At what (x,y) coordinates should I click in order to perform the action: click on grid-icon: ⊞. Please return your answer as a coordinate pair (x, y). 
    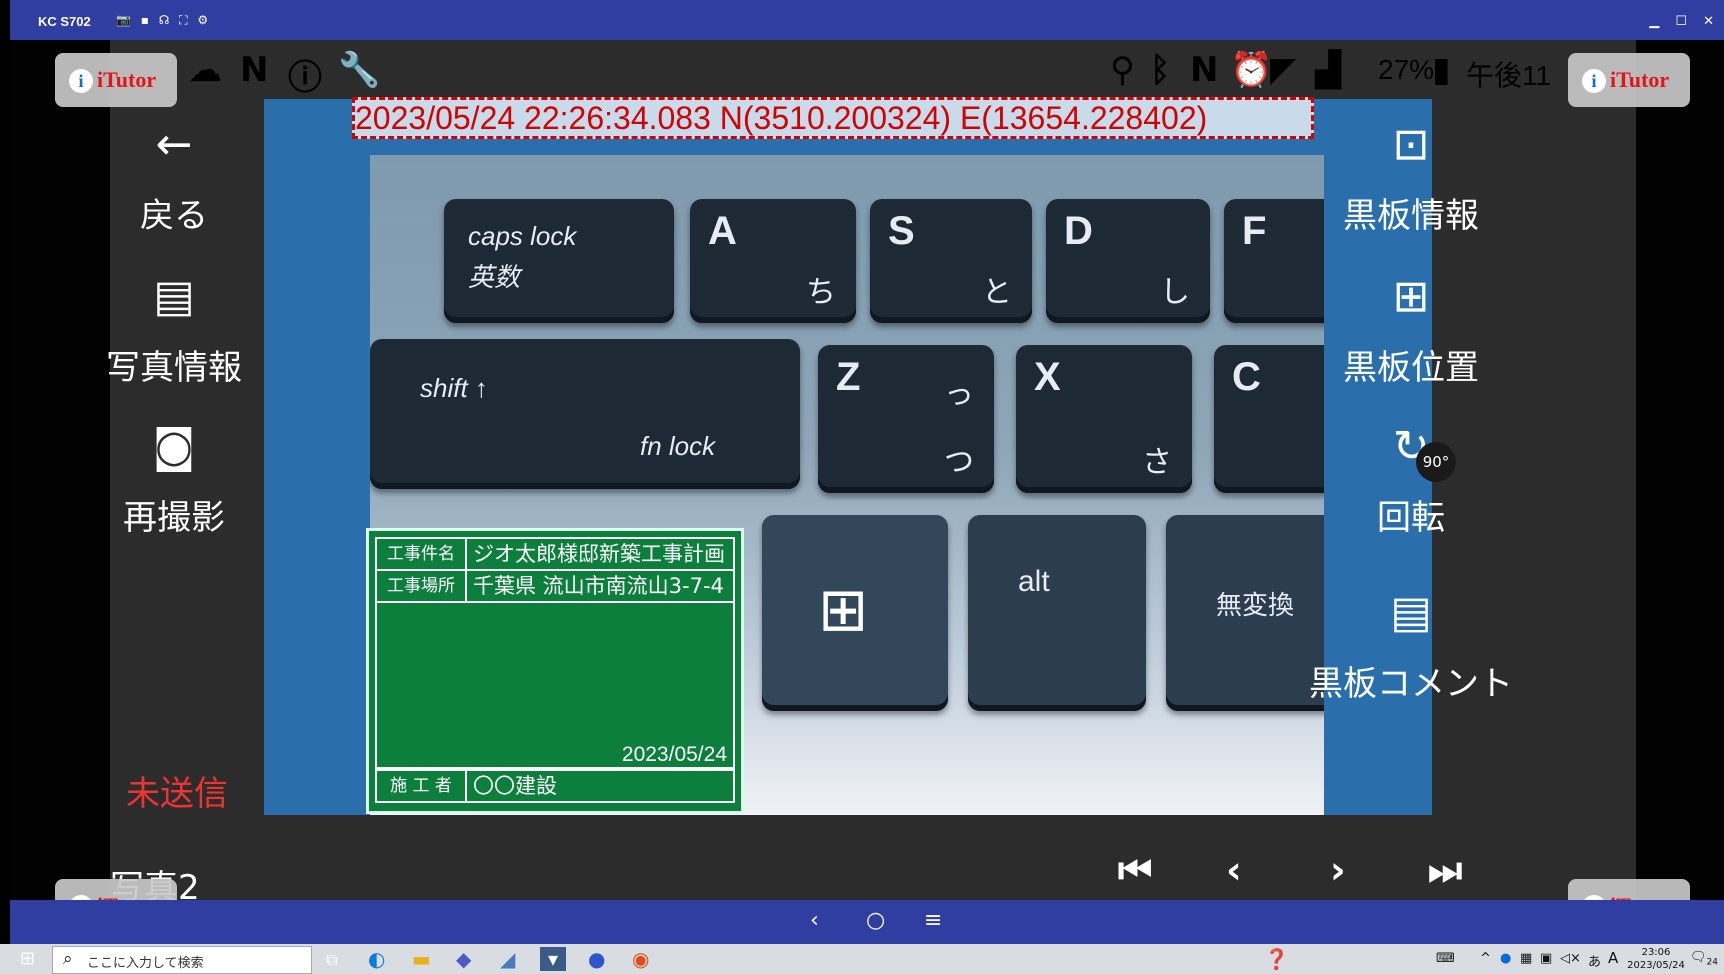
    Looking at the image, I should click on (1411, 296).